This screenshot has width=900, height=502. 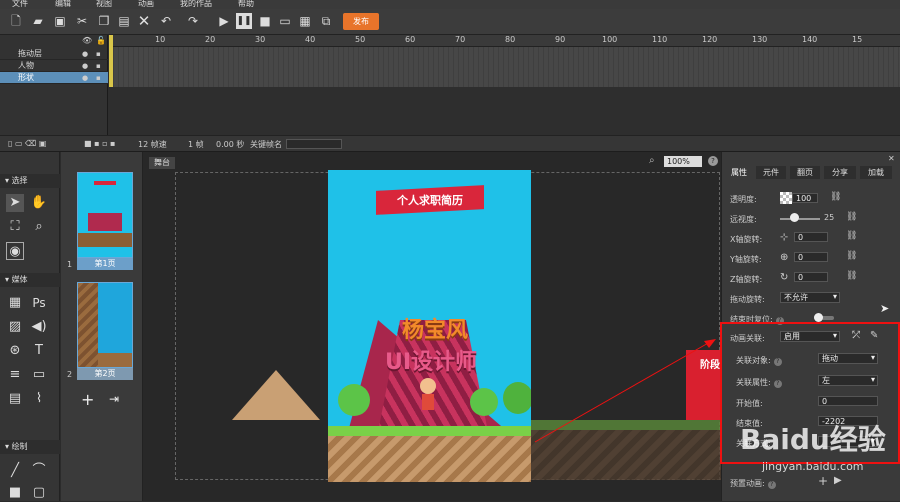 What do you see at coordinates (166, 21) in the screenshot?
I see `undo-icon: ↶` at bounding box center [166, 21].